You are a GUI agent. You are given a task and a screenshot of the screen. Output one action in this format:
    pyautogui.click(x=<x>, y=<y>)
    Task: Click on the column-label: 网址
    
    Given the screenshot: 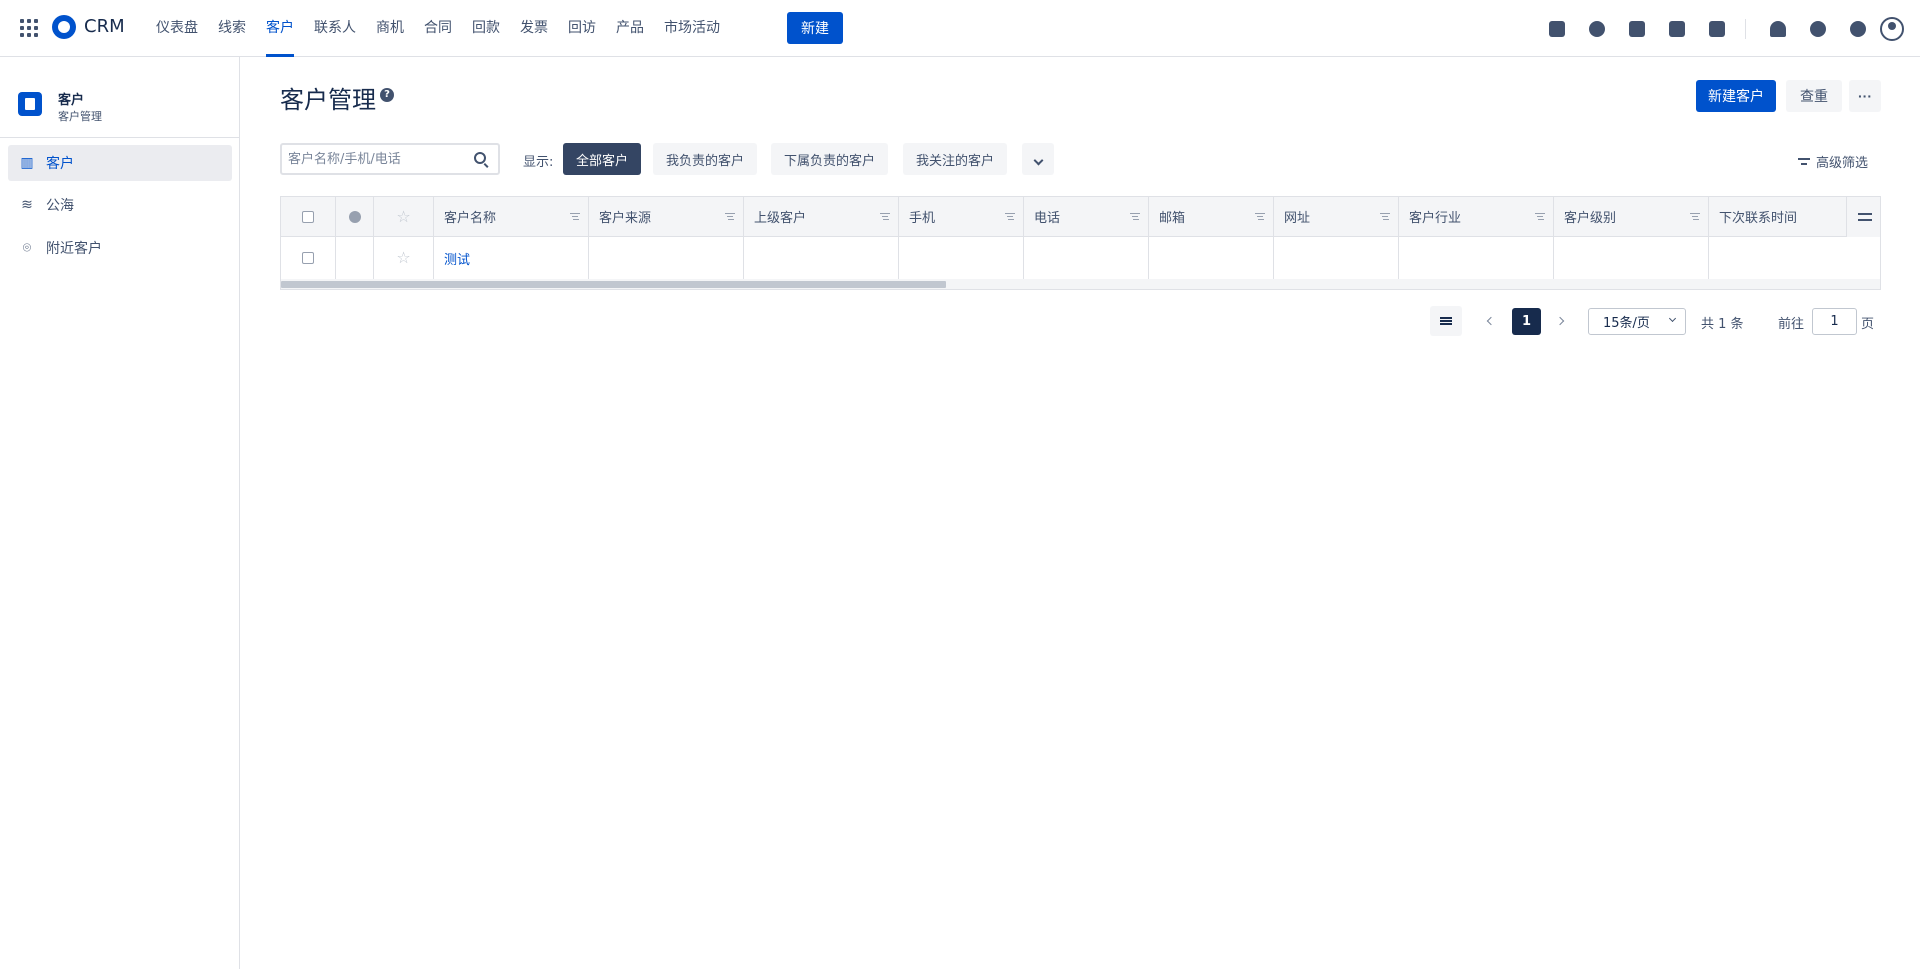 What is the action you would take?
    pyautogui.click(x=1297, y=218)
    